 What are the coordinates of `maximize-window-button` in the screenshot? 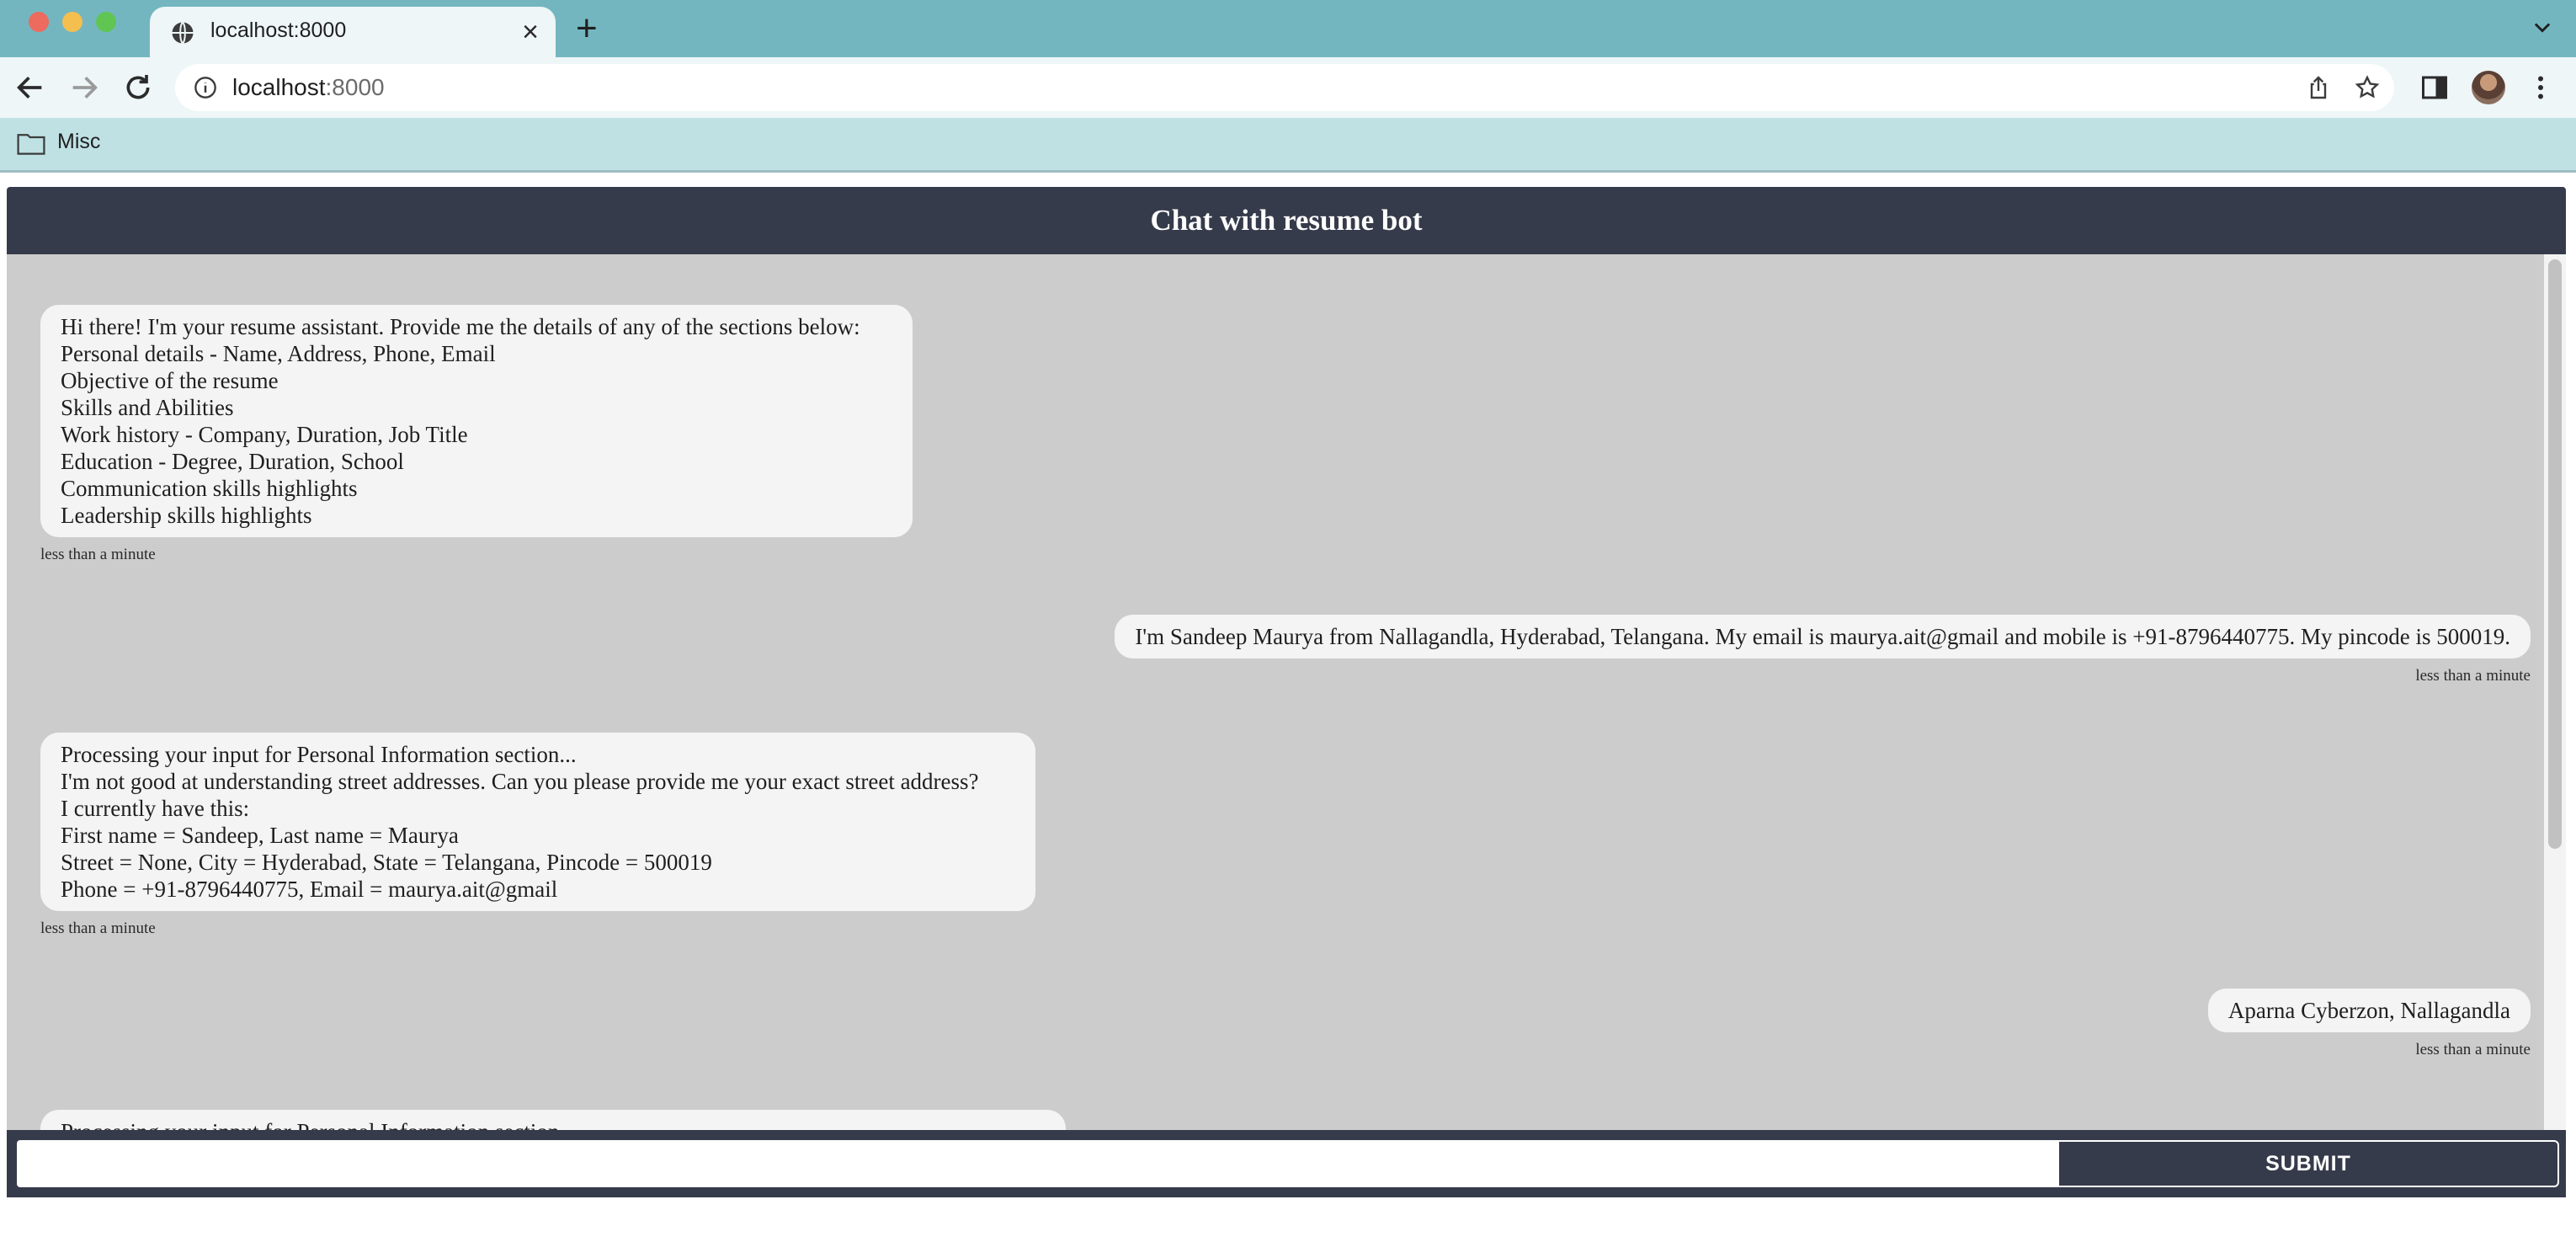 It's located at (106, 22).